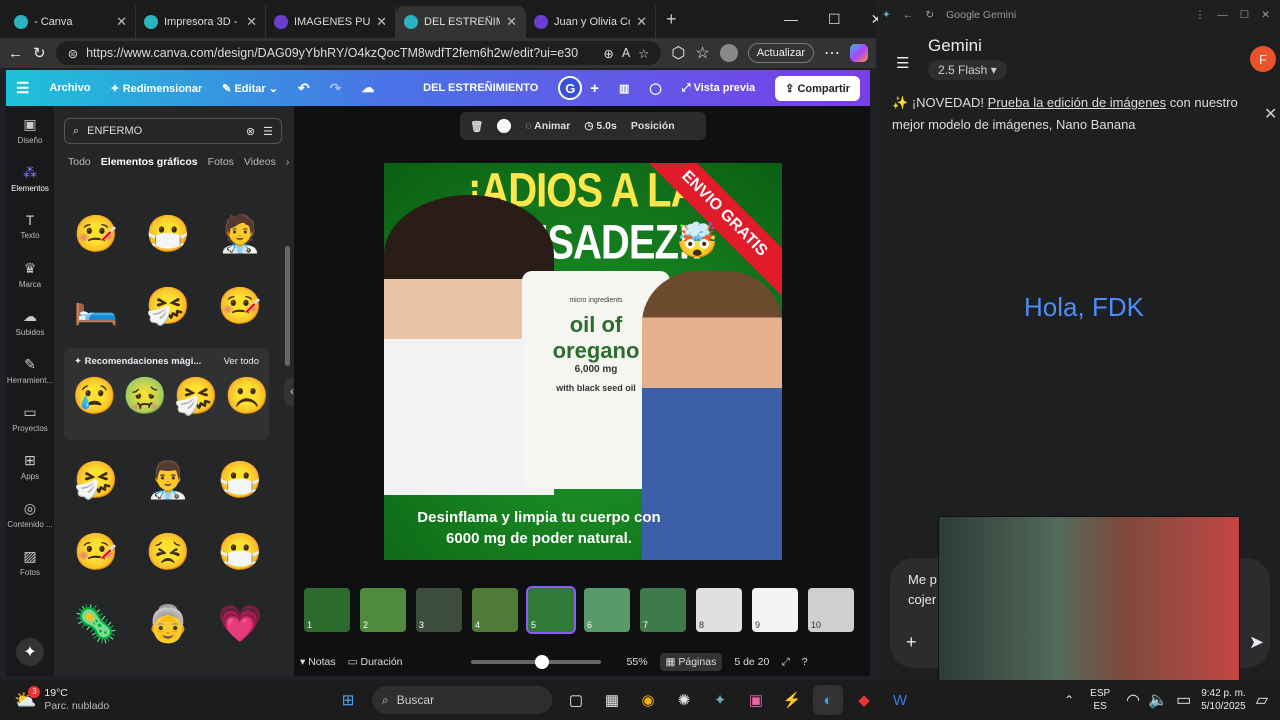  What do you see at coordinates (168, 480) in the screenshot?
I see `doctor-visit-sticker: 👨‍⚕️` at bounding box center [168, 480].